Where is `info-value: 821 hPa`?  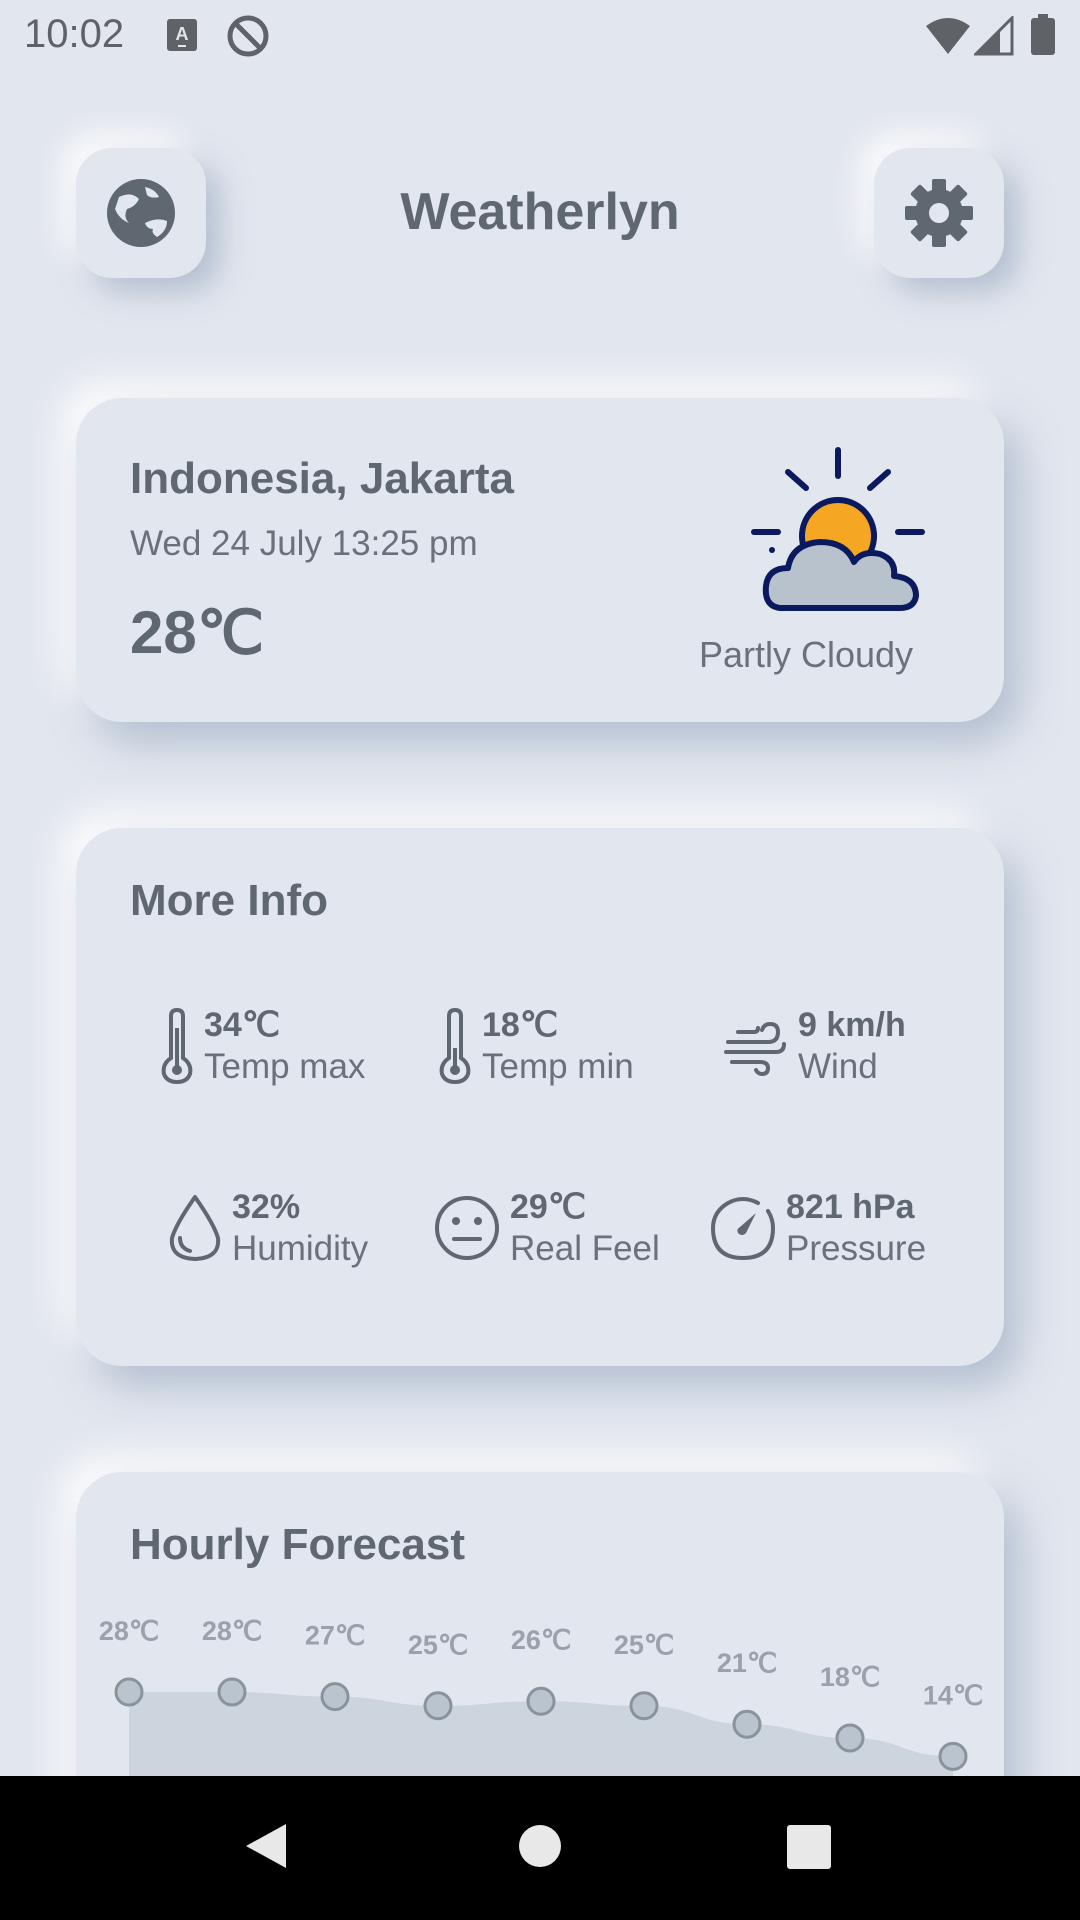 info-value: 821 hPa is located at coordinates (850, 1207).